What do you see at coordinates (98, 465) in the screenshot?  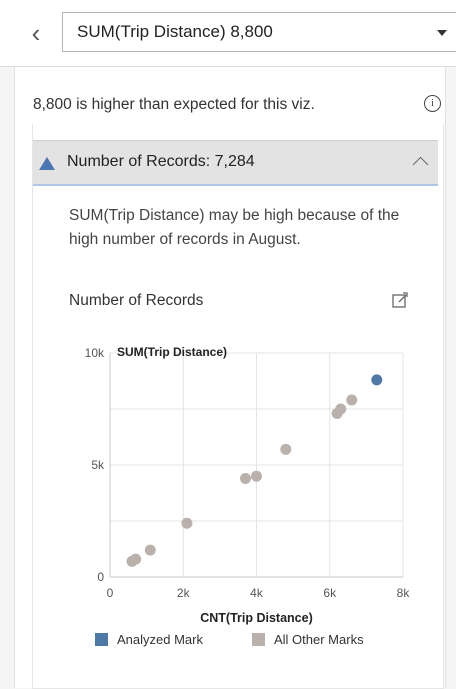 I see `y-tick-label: 5k` at bounding box center [98, 465].